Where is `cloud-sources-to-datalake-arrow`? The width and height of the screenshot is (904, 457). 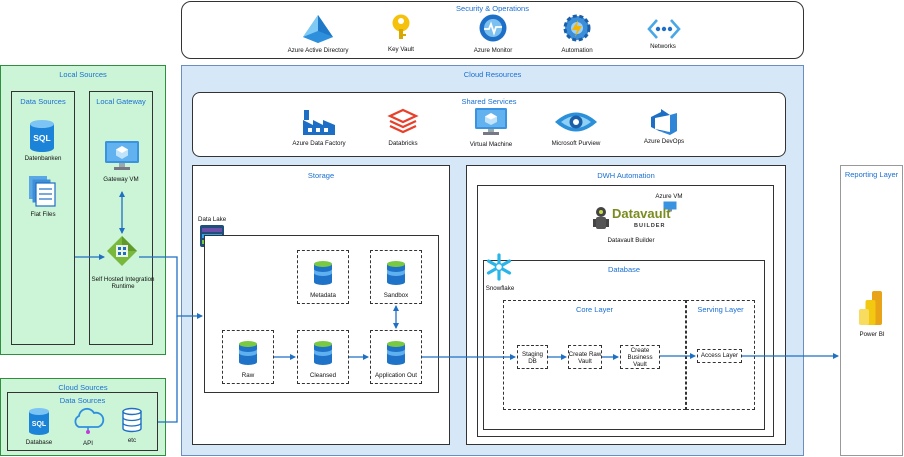
cloud-sources-to-datalake-arrow is located at coordinates (168, 369).